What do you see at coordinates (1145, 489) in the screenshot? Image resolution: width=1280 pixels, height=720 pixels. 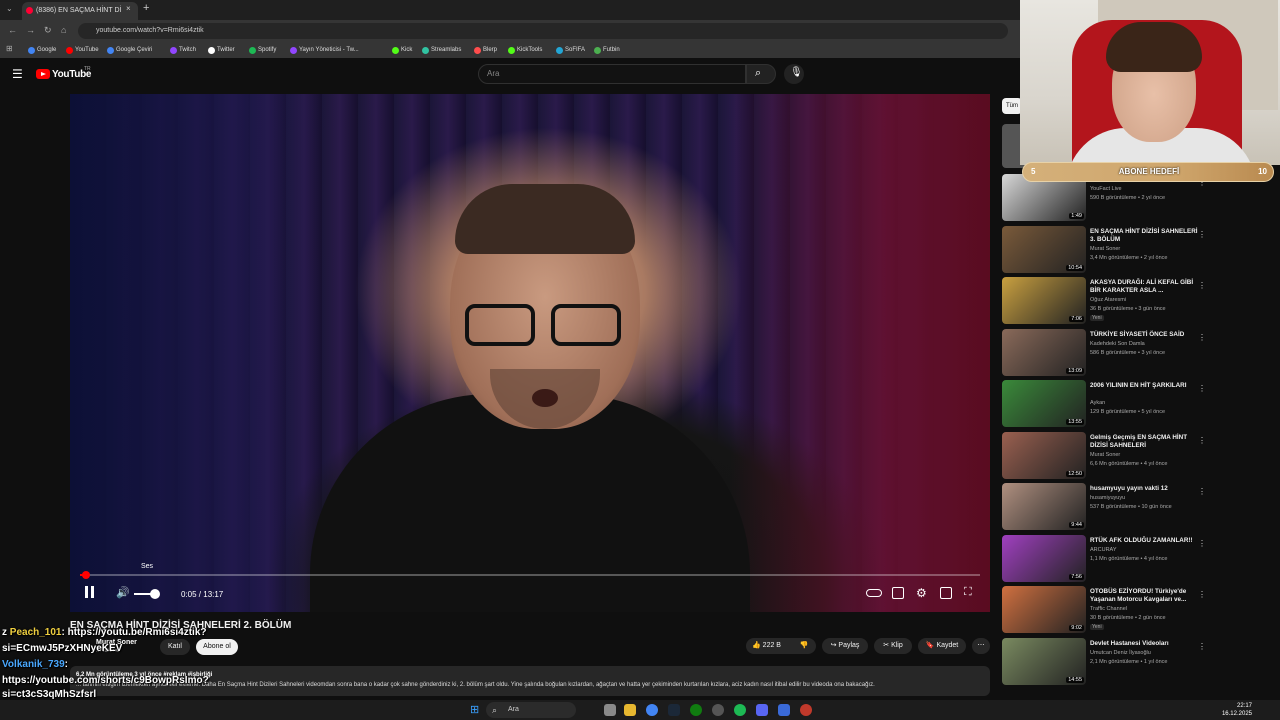 I see `recommended-title: husamyuyu yayın vakti 12` at bounding box center [1145, 489].